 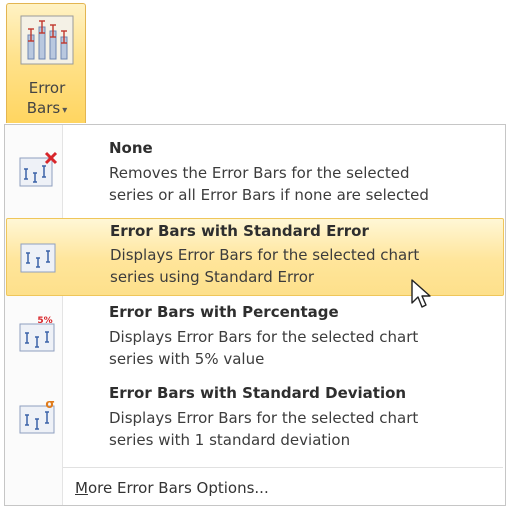 I want to click on error-bars-label-line1: Error, so click(x=47, y=88).